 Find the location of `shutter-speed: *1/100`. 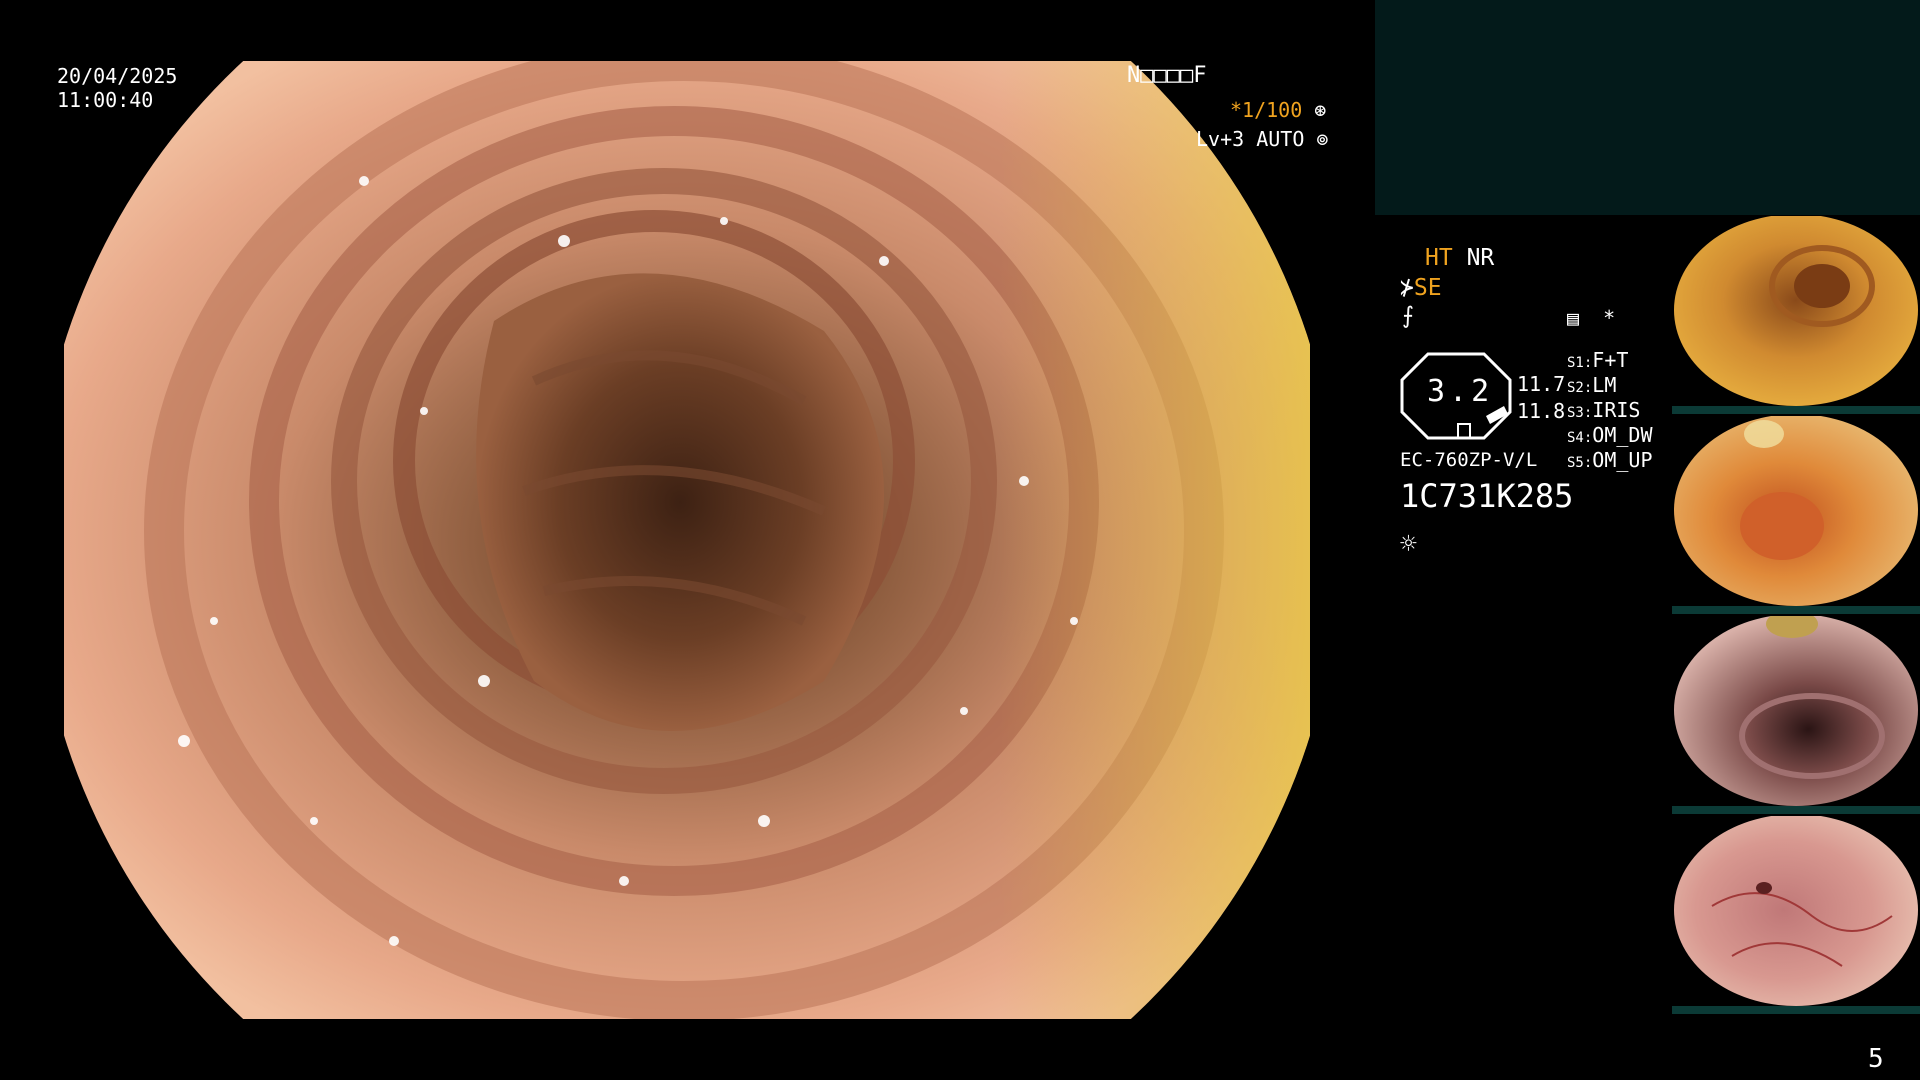

shutter-speed: *1/100 is located at coordinates (1266, 110).